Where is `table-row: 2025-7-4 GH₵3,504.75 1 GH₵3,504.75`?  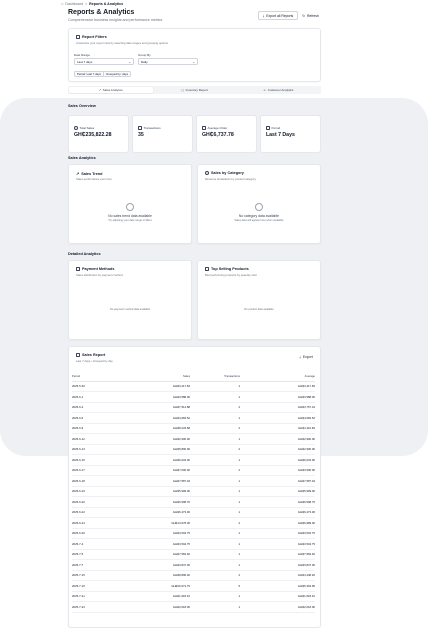
table-row: 2025-7-4 GH₵3,504.75 1 GH₵3,504.75 is located at coordinates (193, 544).